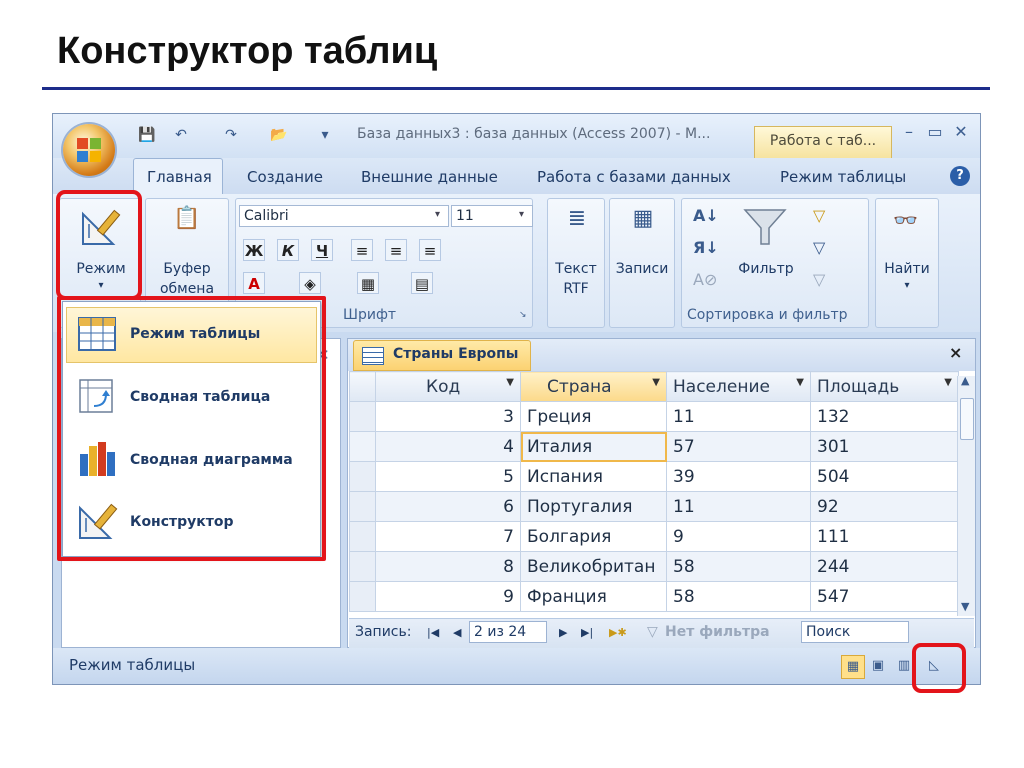 The width and height of the screenshot is (1024, 768). I want to click on filter-button: Фильтр, so click(766, 269).